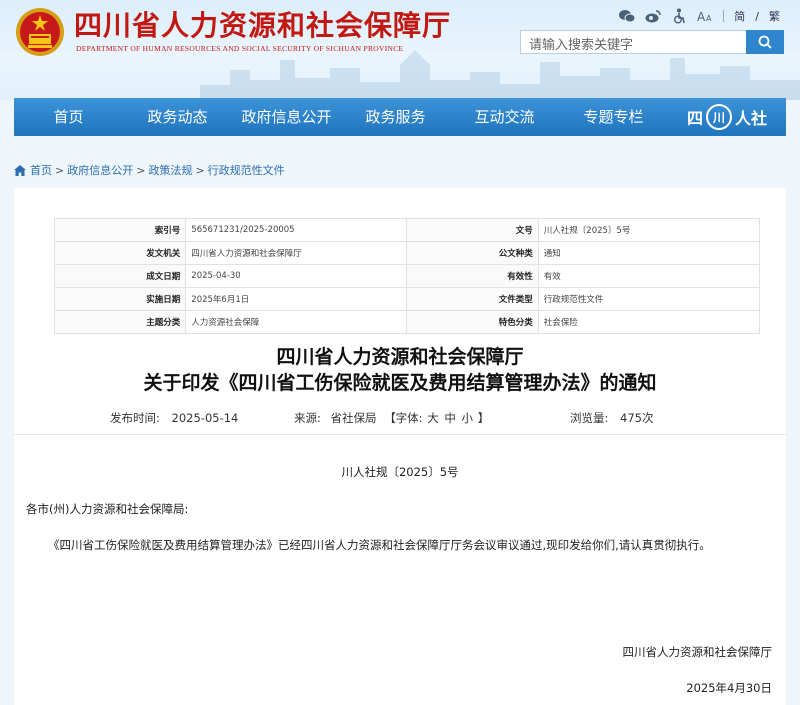  I want to click on meta-value-file-type: 行政规范性文件, so click(649, 299).